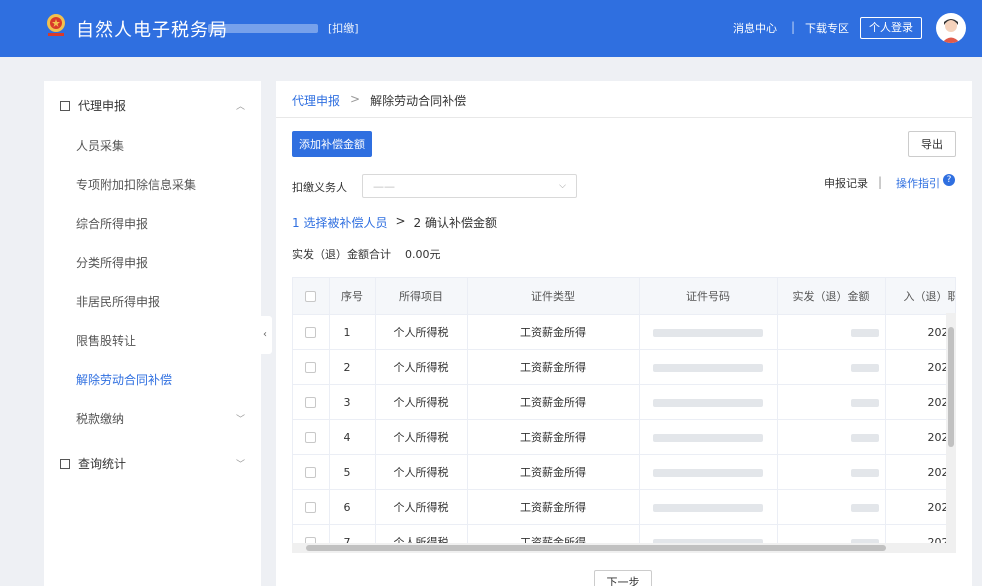 The image size is (982, 586). What do you see at coordinates (846, 183) in the screenshot?
I see `declaration-record-link: 申报记录` at bounding box center [846, 183].